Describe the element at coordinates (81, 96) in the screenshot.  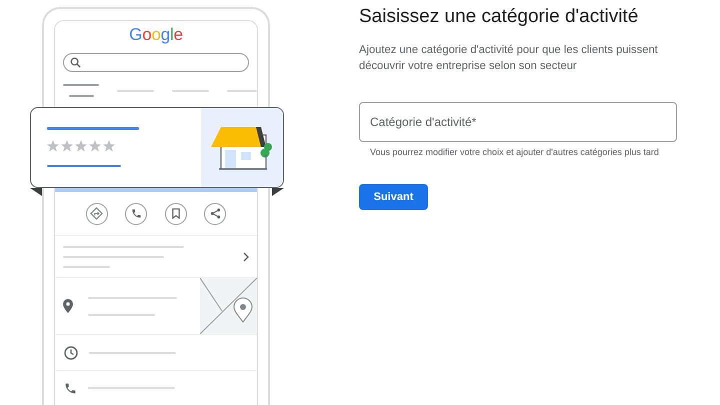
I see `tab-indicator` at that location.